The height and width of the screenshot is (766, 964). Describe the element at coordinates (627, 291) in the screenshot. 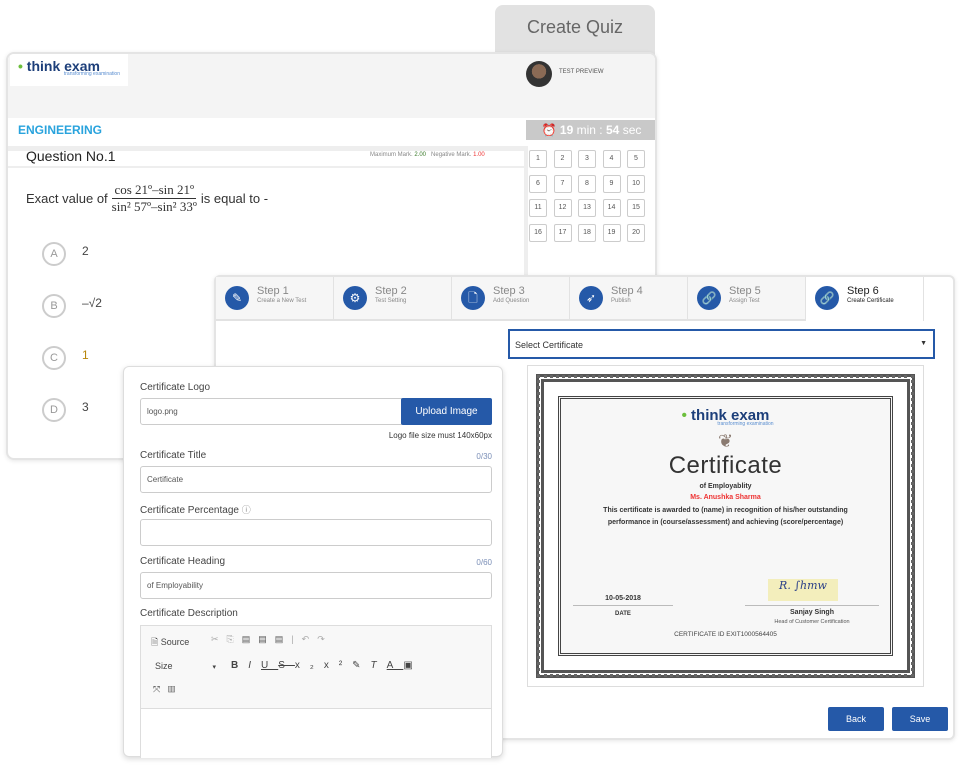

I see `step-title: Step 4` at that location.